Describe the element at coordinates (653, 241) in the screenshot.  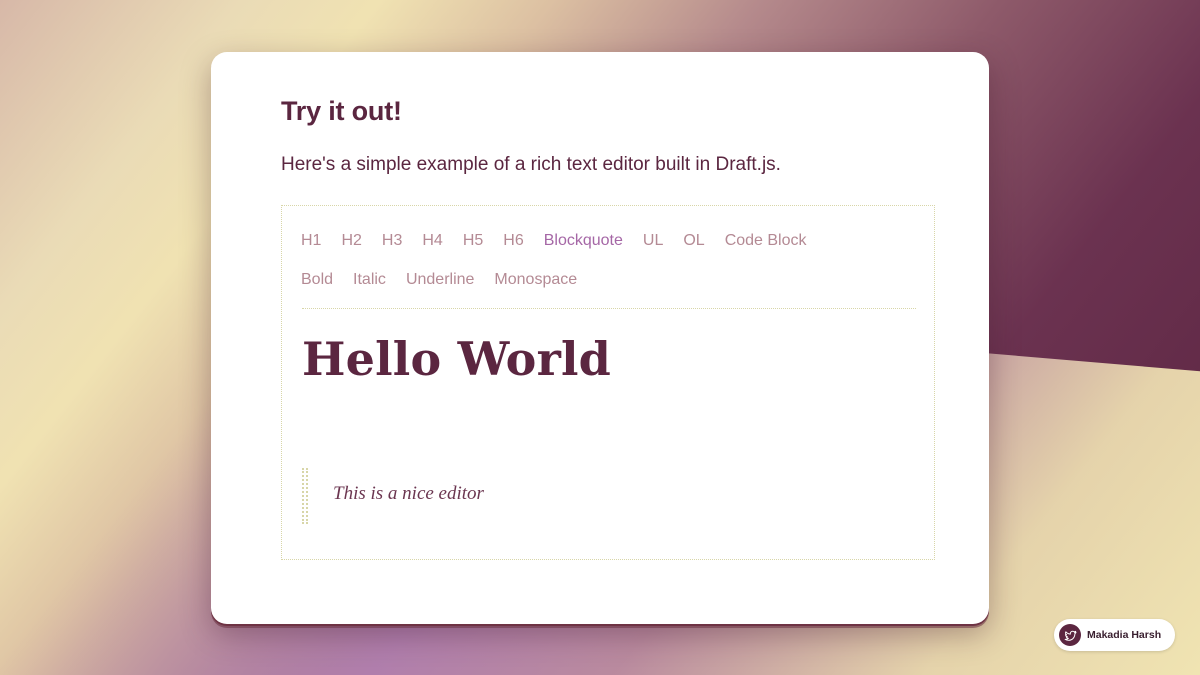
I see `toolbar-button-ul: UL` at that location.